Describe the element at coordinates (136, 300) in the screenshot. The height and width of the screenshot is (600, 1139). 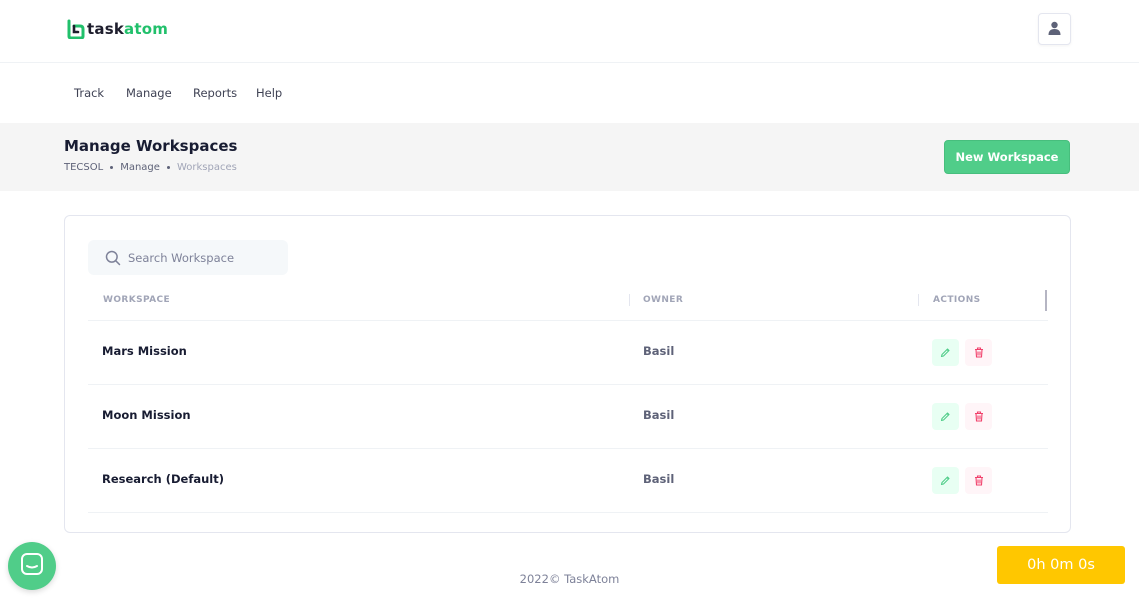
I see `column-header-workspace: WORKSPACE` at that location.